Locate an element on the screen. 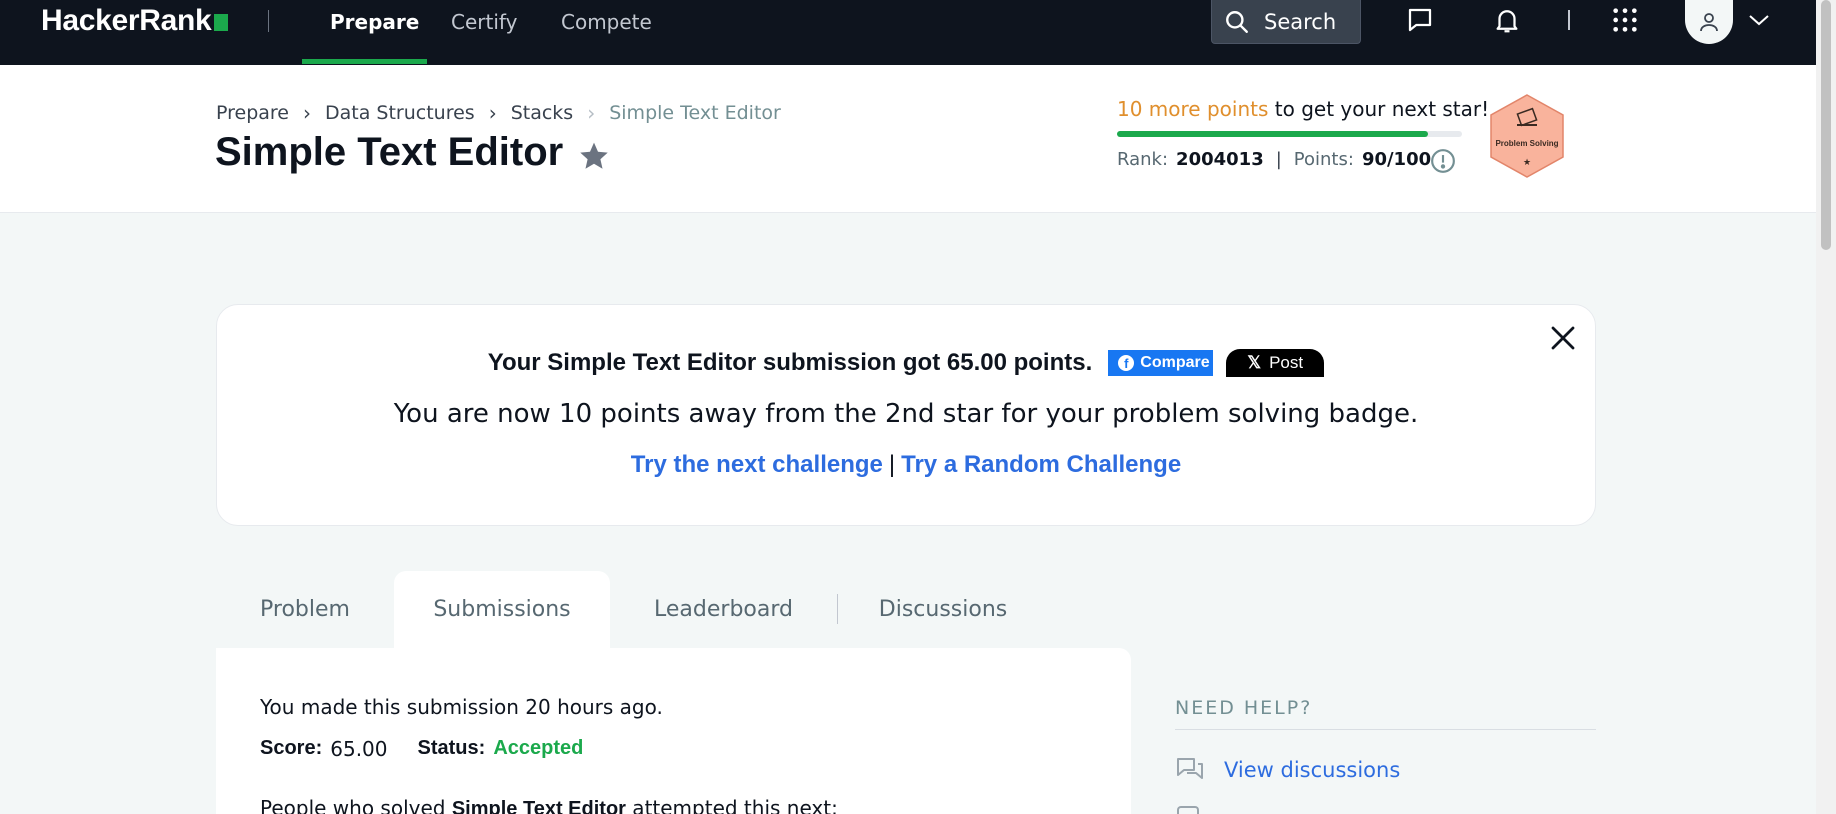 This screenshot has width=1836, height=814. next-star-message: 10 more points to get your next star! is located at coordinates (1303, 109).